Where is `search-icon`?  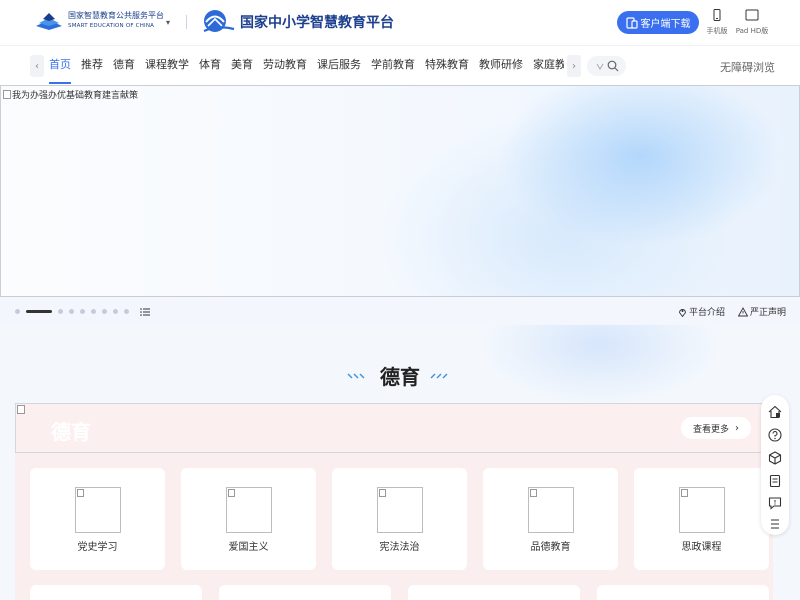 search-icon is located at coordinates (612, 66).